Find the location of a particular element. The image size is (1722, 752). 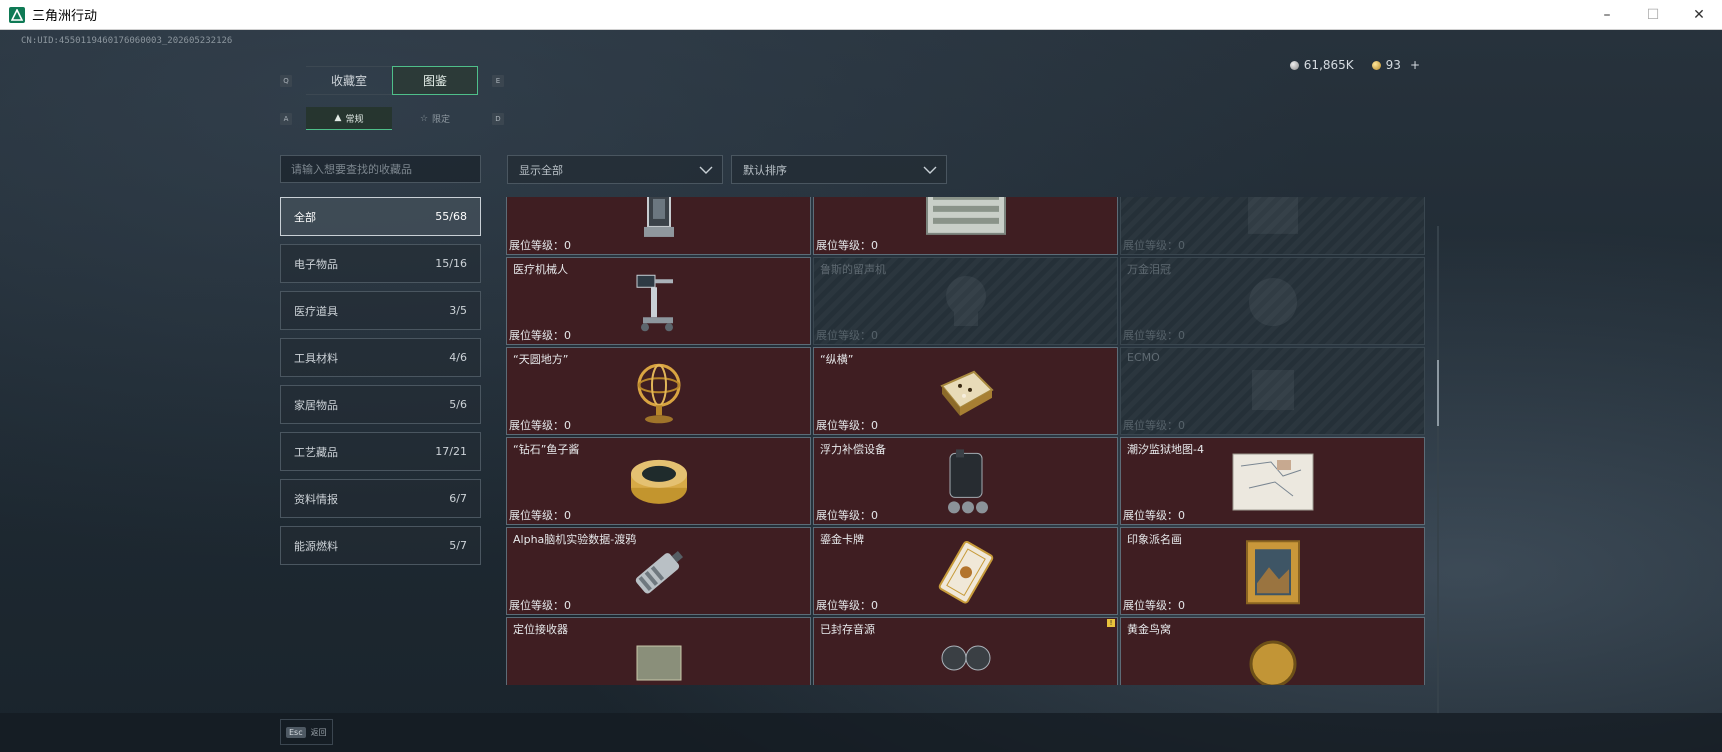

data-drive-icon is located at coordinates (659, 573).